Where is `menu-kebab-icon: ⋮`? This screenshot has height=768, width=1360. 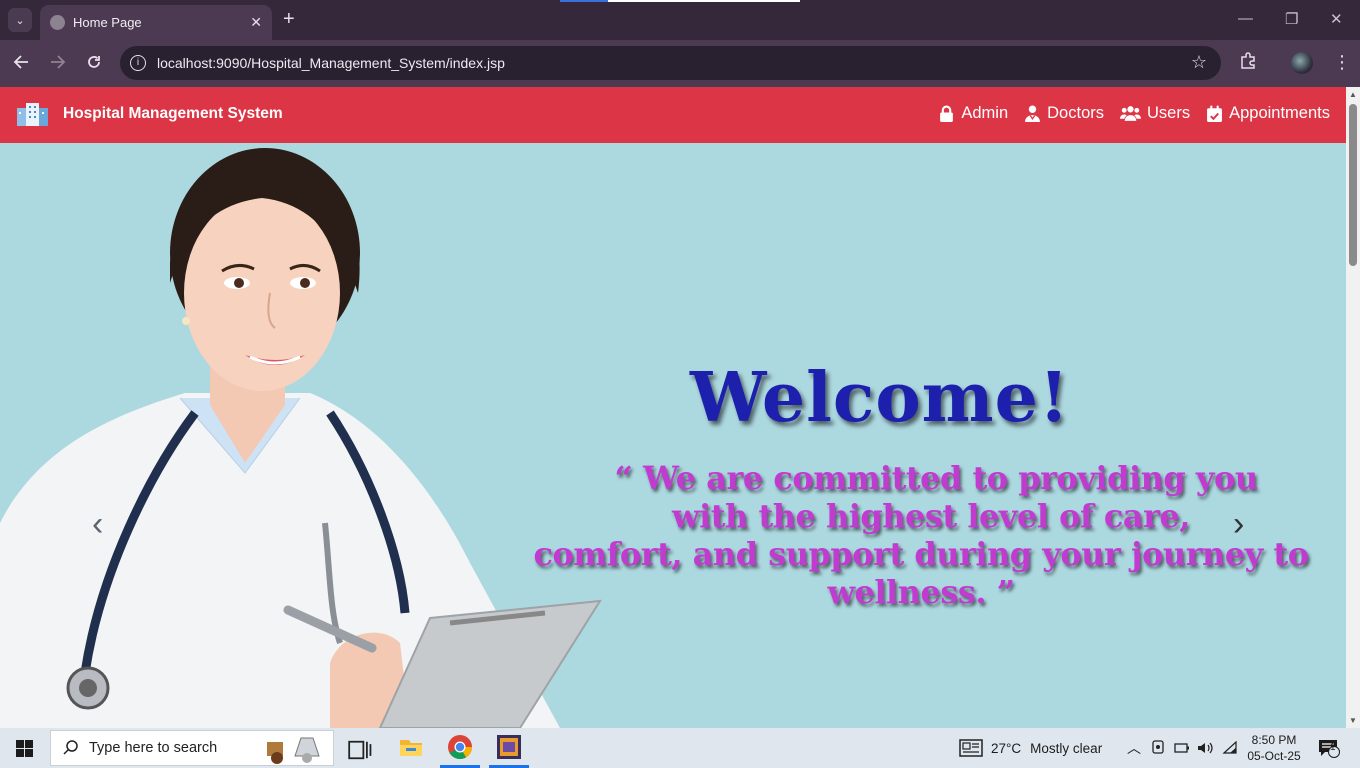 menu-kebab-icon: ⋮ is located at coordinates (1342, 62).